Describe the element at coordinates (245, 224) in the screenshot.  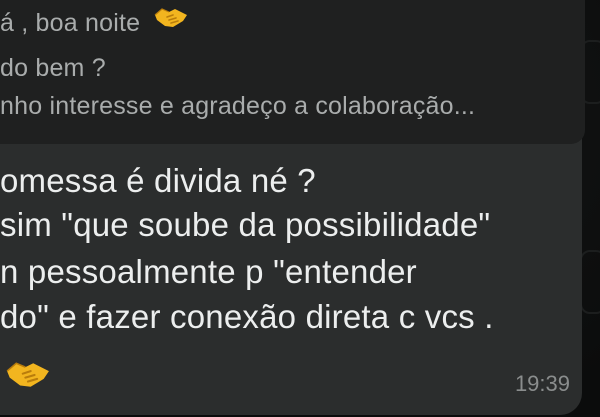
I see `message-line-2: sim "que soube da possibilidade"` at that location.